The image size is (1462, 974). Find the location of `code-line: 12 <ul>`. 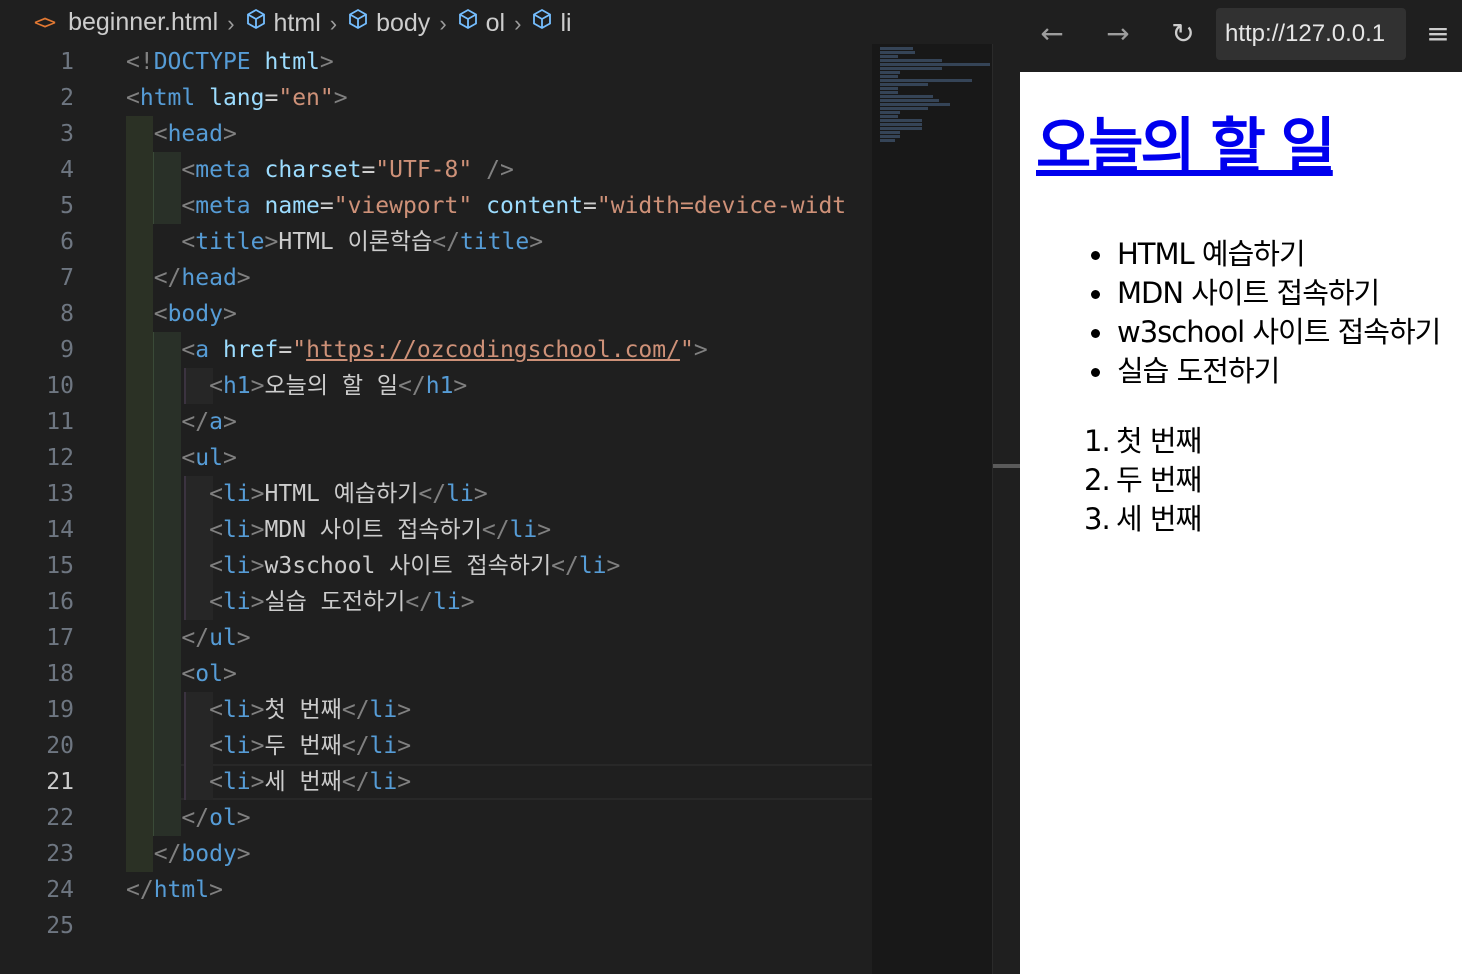

code-line: 12 <ul> is located at coordinates (436, 458).